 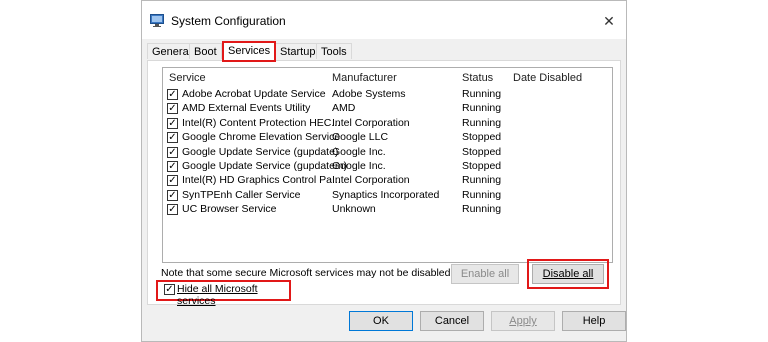 I want to click on service-name: UC Browser Service, so click(x=229, y=209).